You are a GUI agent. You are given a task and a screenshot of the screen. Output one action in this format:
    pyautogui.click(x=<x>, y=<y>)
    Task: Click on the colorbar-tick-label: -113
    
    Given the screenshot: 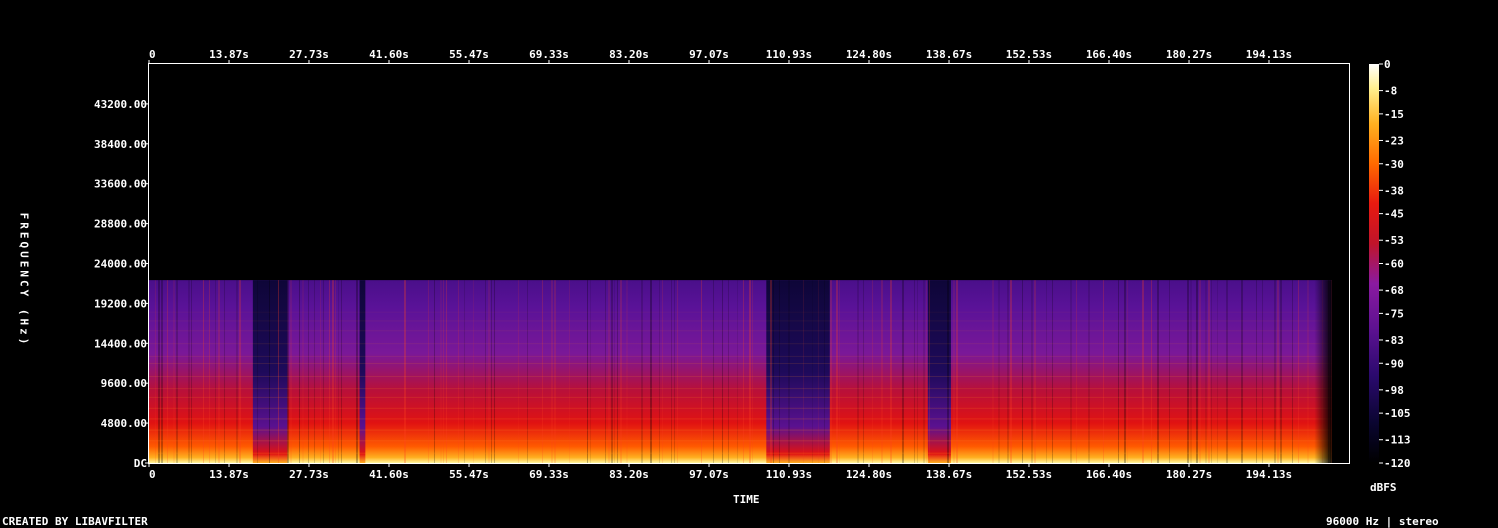 What is the action you would take?
    pyautogui.click(x=1397, y=440)
    